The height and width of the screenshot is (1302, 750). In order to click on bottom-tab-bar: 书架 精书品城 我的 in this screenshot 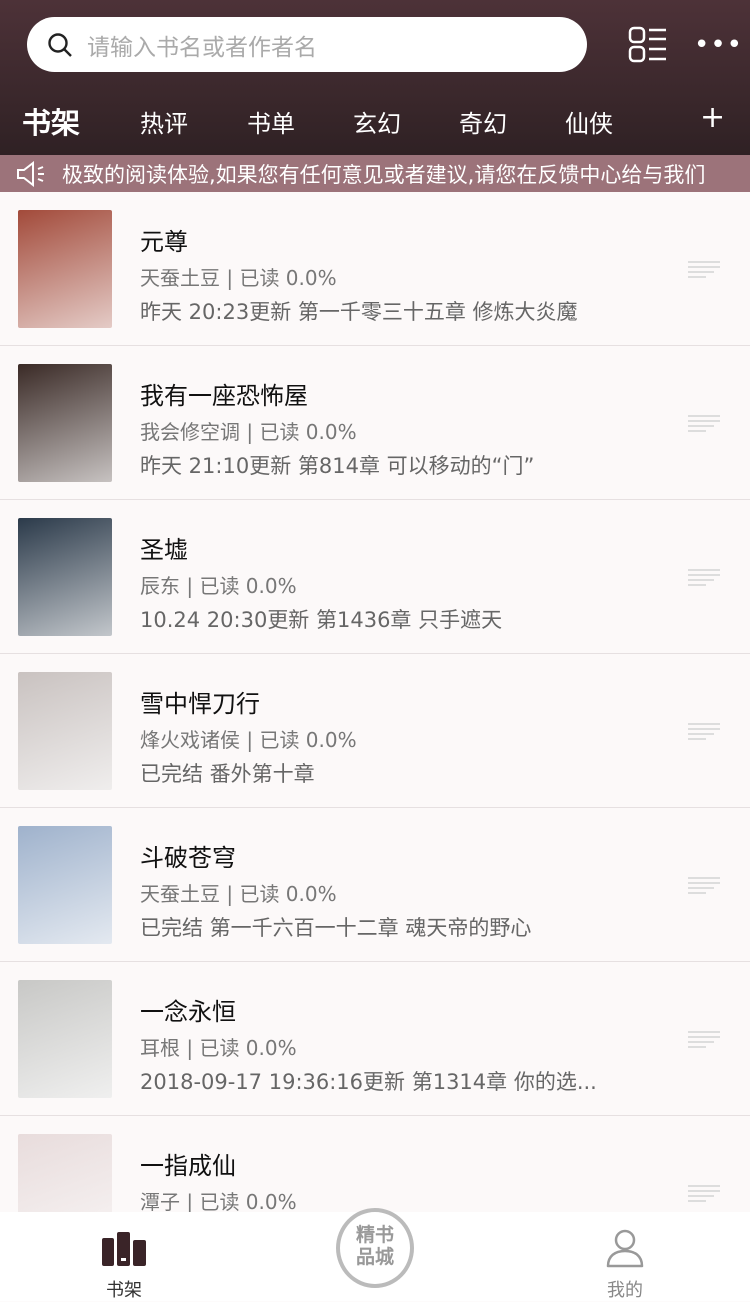, I will do `click(375, 1254)`.